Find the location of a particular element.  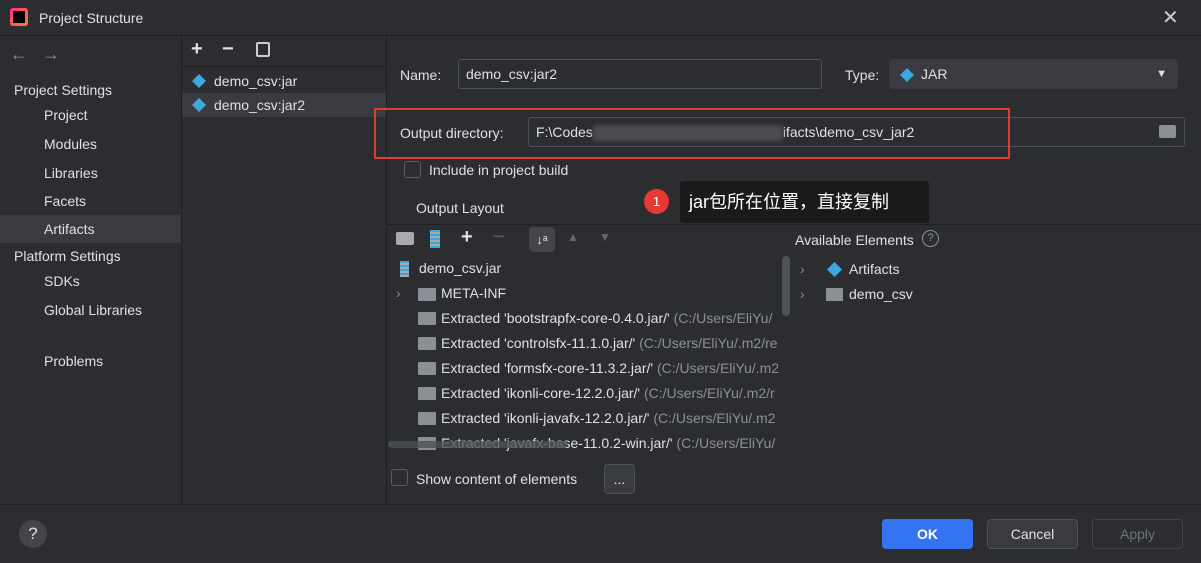

sidebar-item-problems: Problems is located at coordinates (90, 361).